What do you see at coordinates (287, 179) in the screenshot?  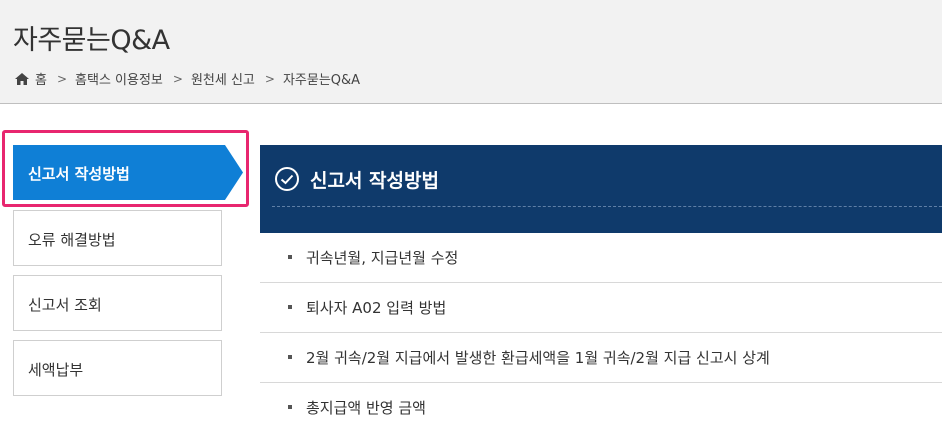 I see `check-circle-icon` at bounding box center [287, 179].